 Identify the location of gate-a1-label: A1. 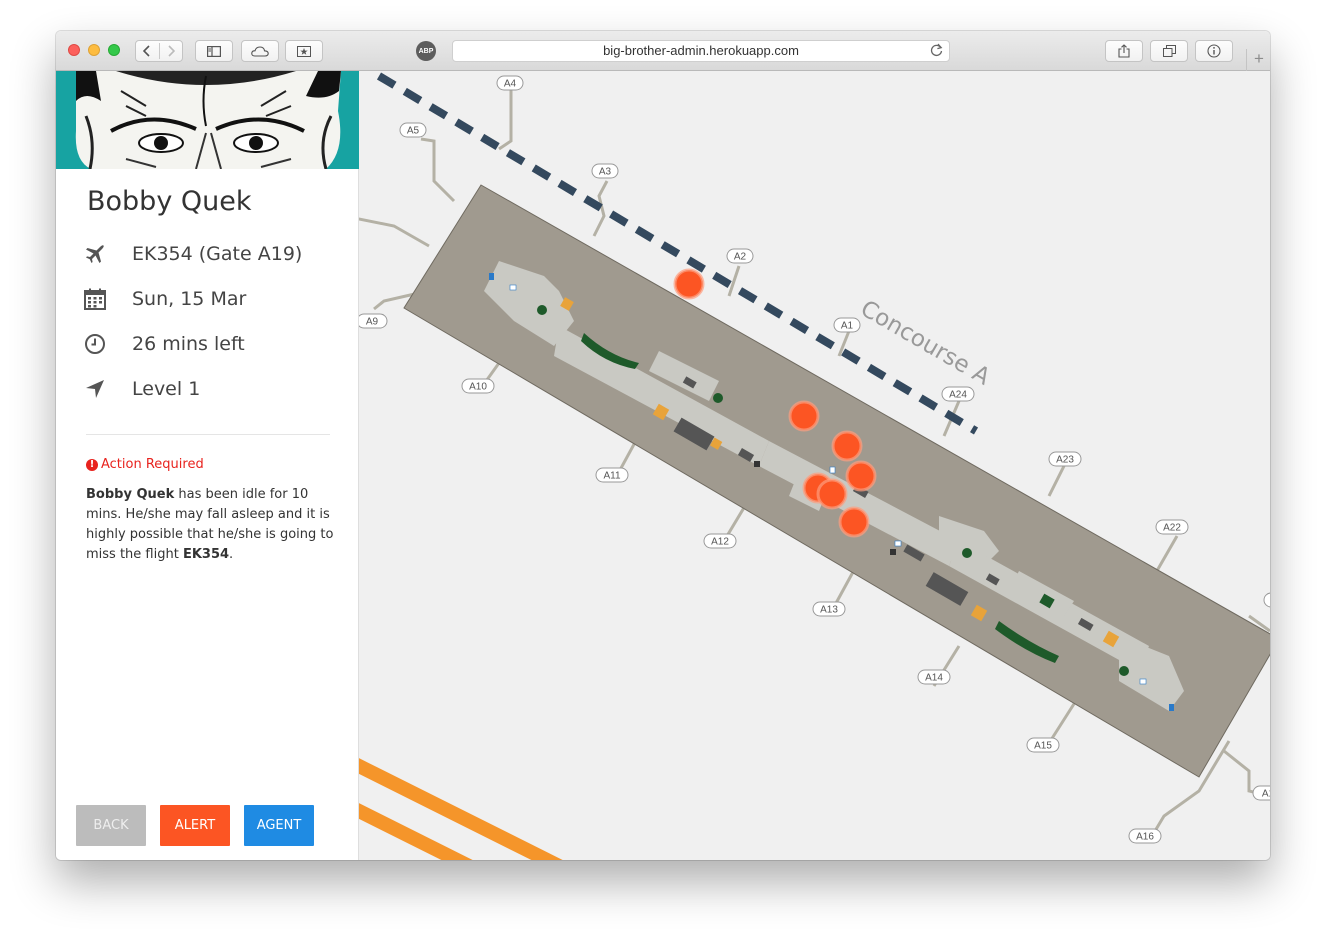
(847, 325).